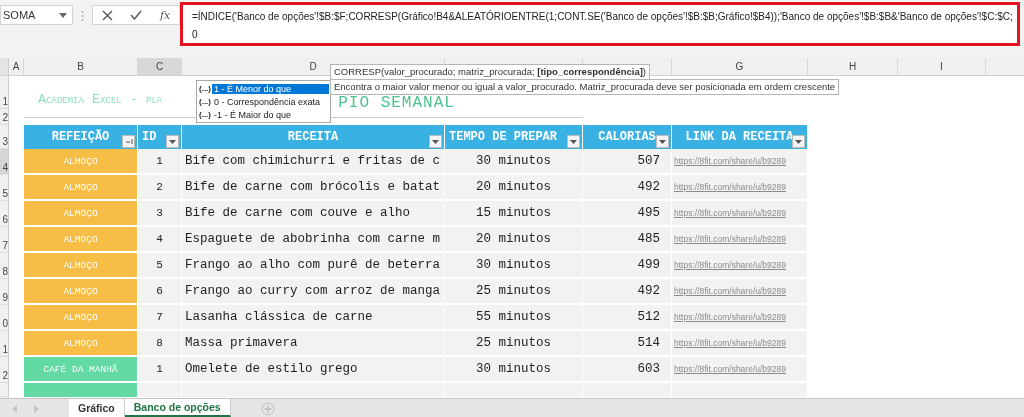 Image resolution: width=1024 pixels, height=417 pixels. Describe the element at coordinates (82, 16) in the screenshot. I see `grip-icon` at that location.